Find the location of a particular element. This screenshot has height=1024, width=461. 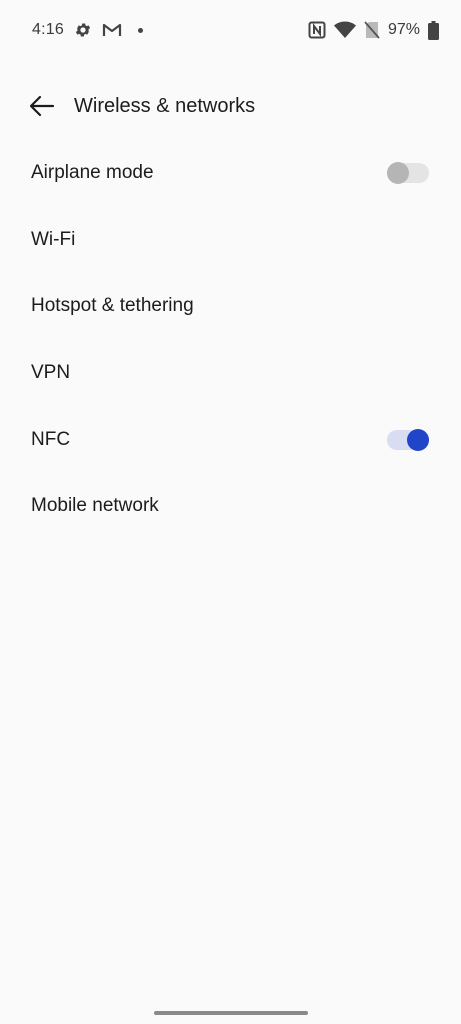

notification-dot is located at coordinates (140, 30).